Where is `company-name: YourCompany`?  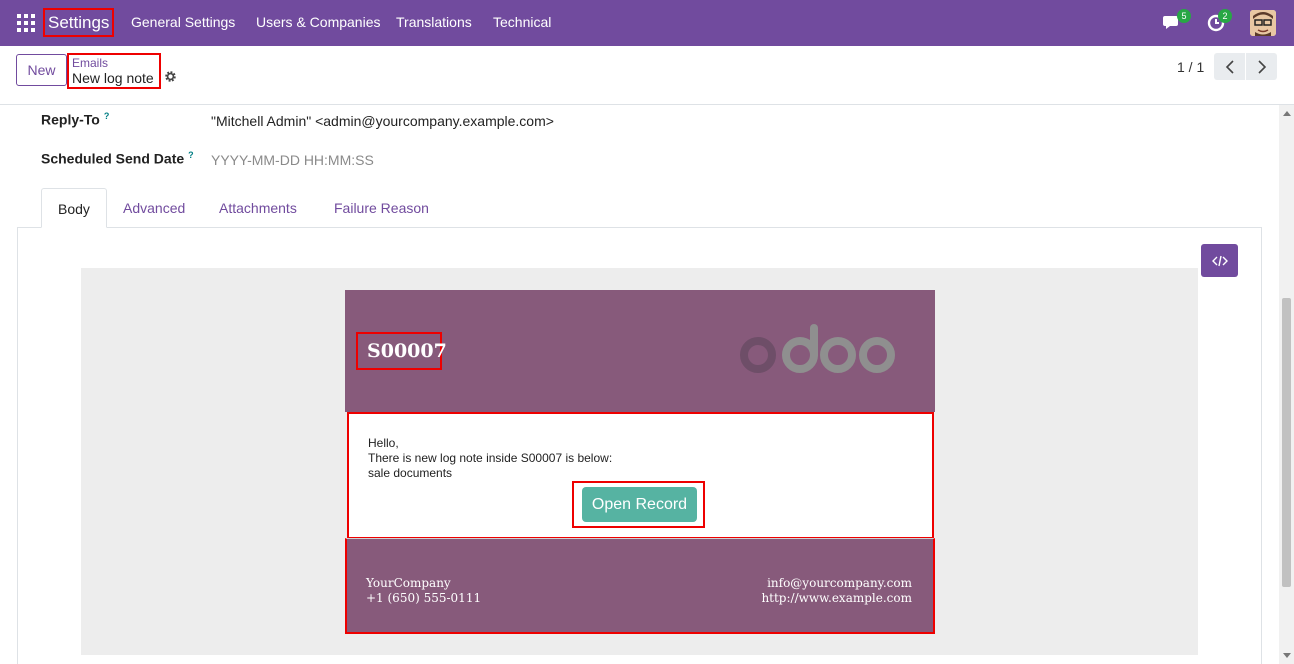
company-name: YourCompany is located at coordinates (408, 583).